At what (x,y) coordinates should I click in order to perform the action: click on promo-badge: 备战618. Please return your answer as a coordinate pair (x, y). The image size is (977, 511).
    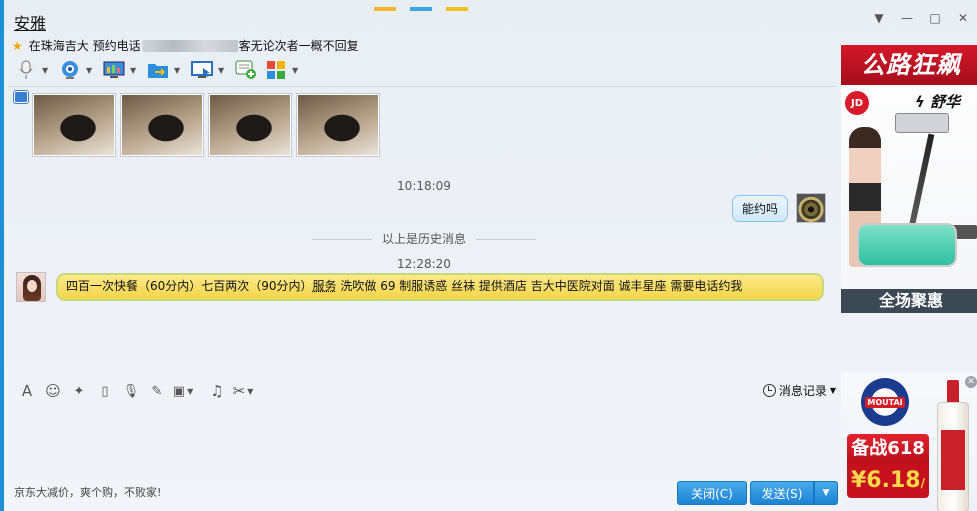
    Looking at the image, I should click on (888, 449).